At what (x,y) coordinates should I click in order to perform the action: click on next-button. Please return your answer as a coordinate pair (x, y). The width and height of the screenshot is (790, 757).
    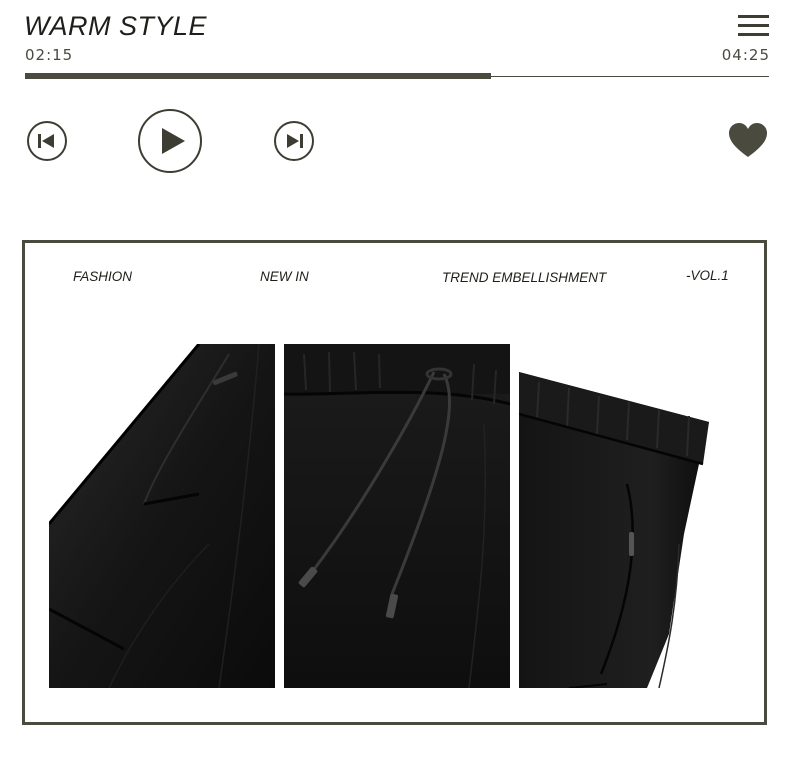
    Looking at the image, I should click on (294, 141).